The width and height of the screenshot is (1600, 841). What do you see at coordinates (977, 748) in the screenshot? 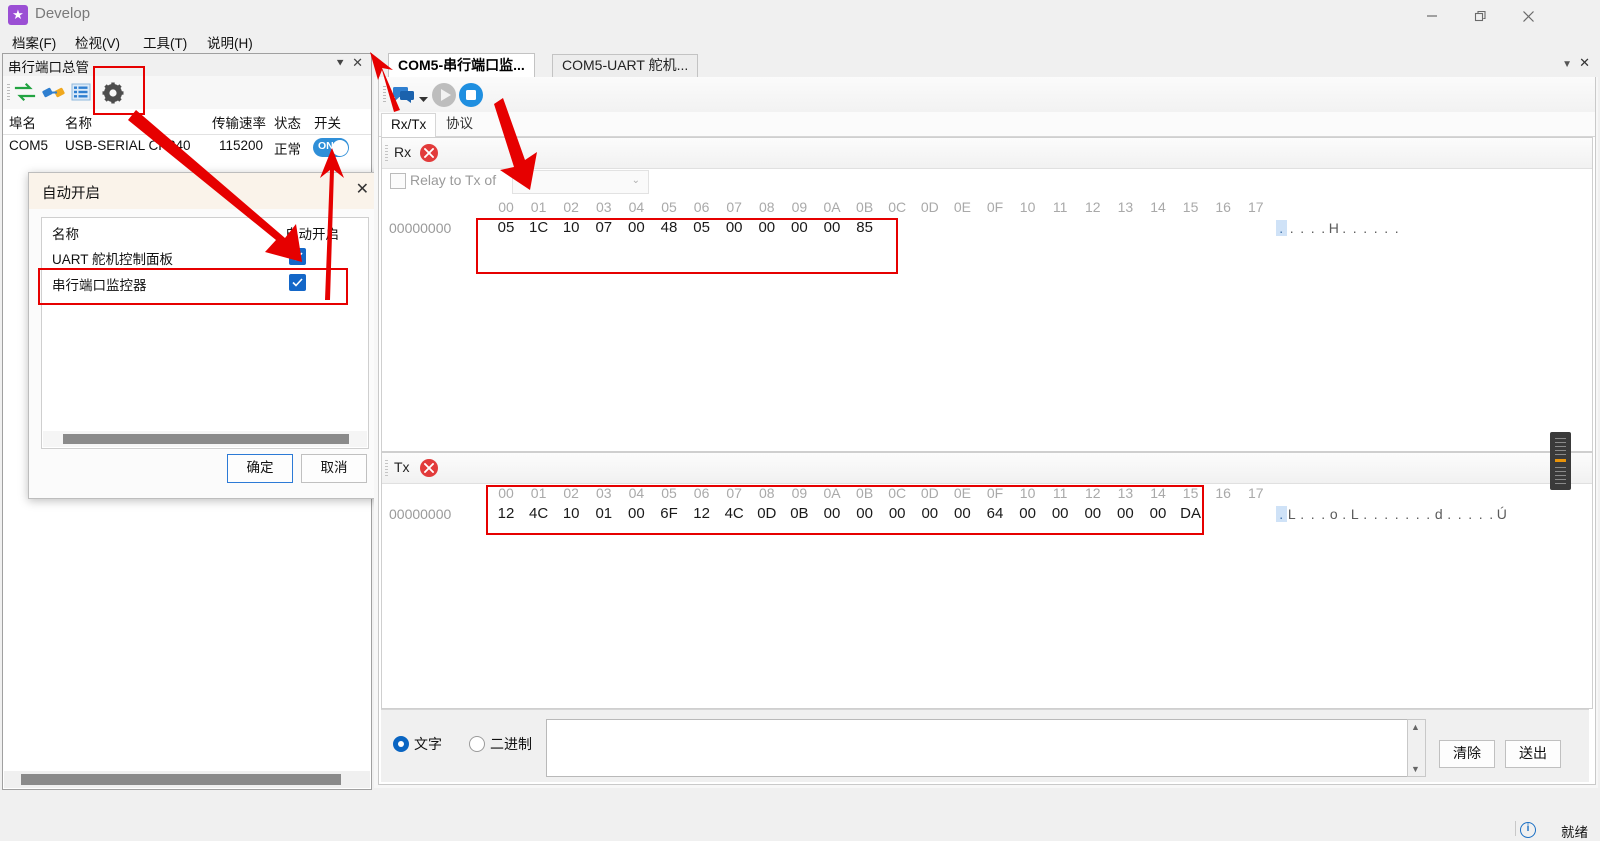
I see `send-input` at bounding box center [977, 748].